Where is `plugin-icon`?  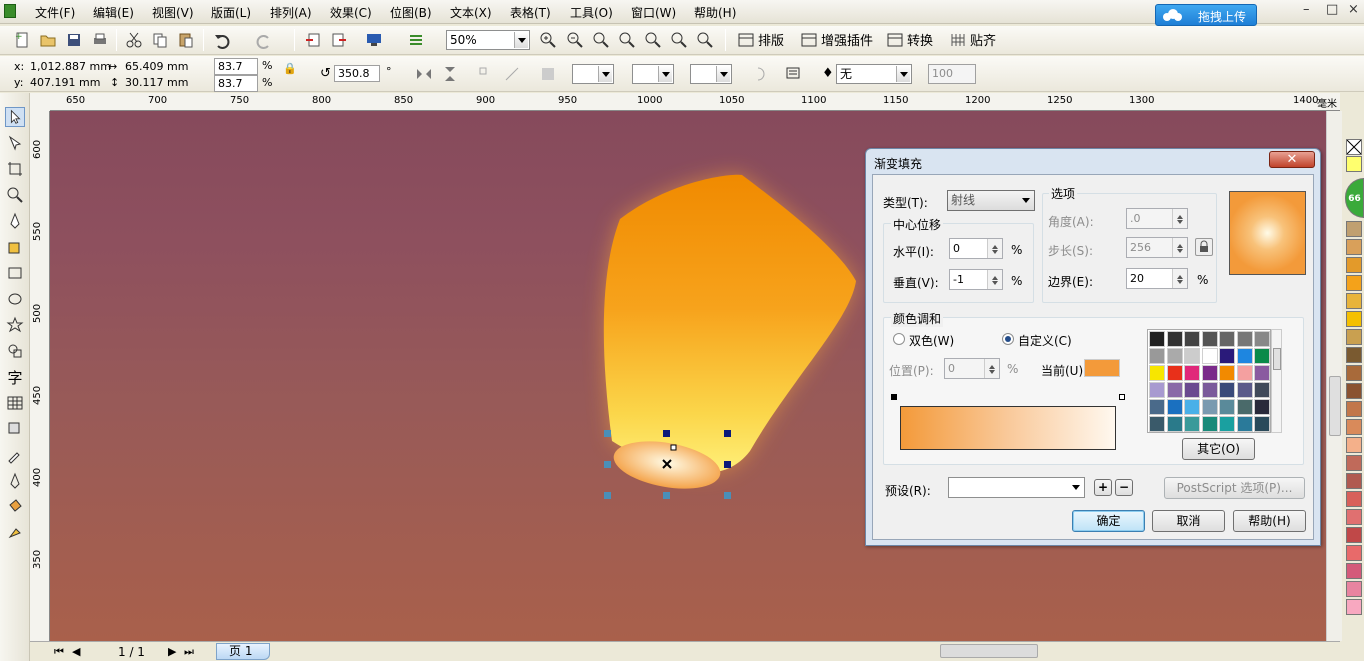
plugin-icon is located at coordinates (809, 40).